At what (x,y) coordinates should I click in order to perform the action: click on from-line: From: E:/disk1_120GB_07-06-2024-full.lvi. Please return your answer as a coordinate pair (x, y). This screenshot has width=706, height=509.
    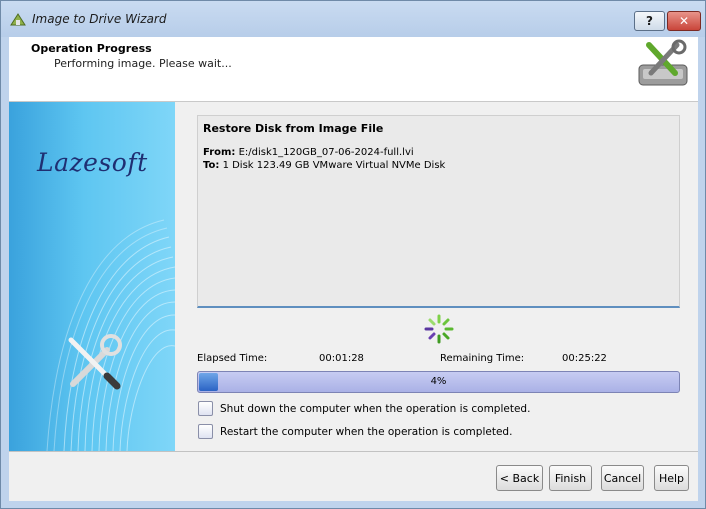
    Looking at the image, I should click on (308, 152).